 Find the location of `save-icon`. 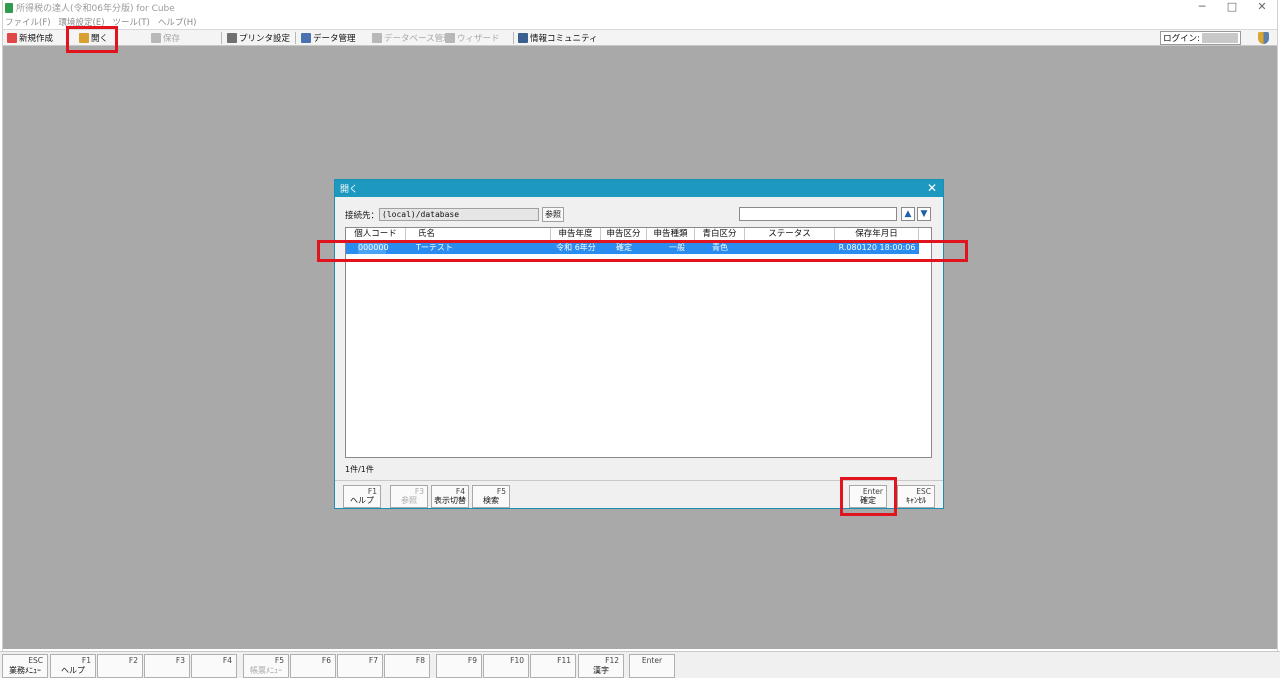

save-icon is located at coordinates (156, 38).